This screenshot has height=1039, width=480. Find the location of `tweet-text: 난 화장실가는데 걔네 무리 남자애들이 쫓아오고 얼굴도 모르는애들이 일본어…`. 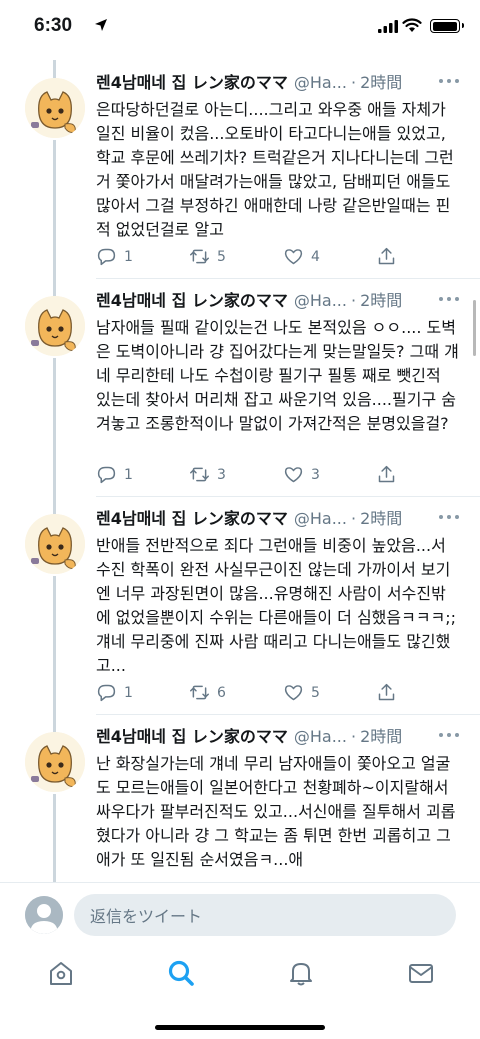

tweet-text: 난 화장실가는데 걔네 무리 남자애들이 쫓아오고 얼굴도 모르는애들이 일본어… is located at coordinates (276, 811).